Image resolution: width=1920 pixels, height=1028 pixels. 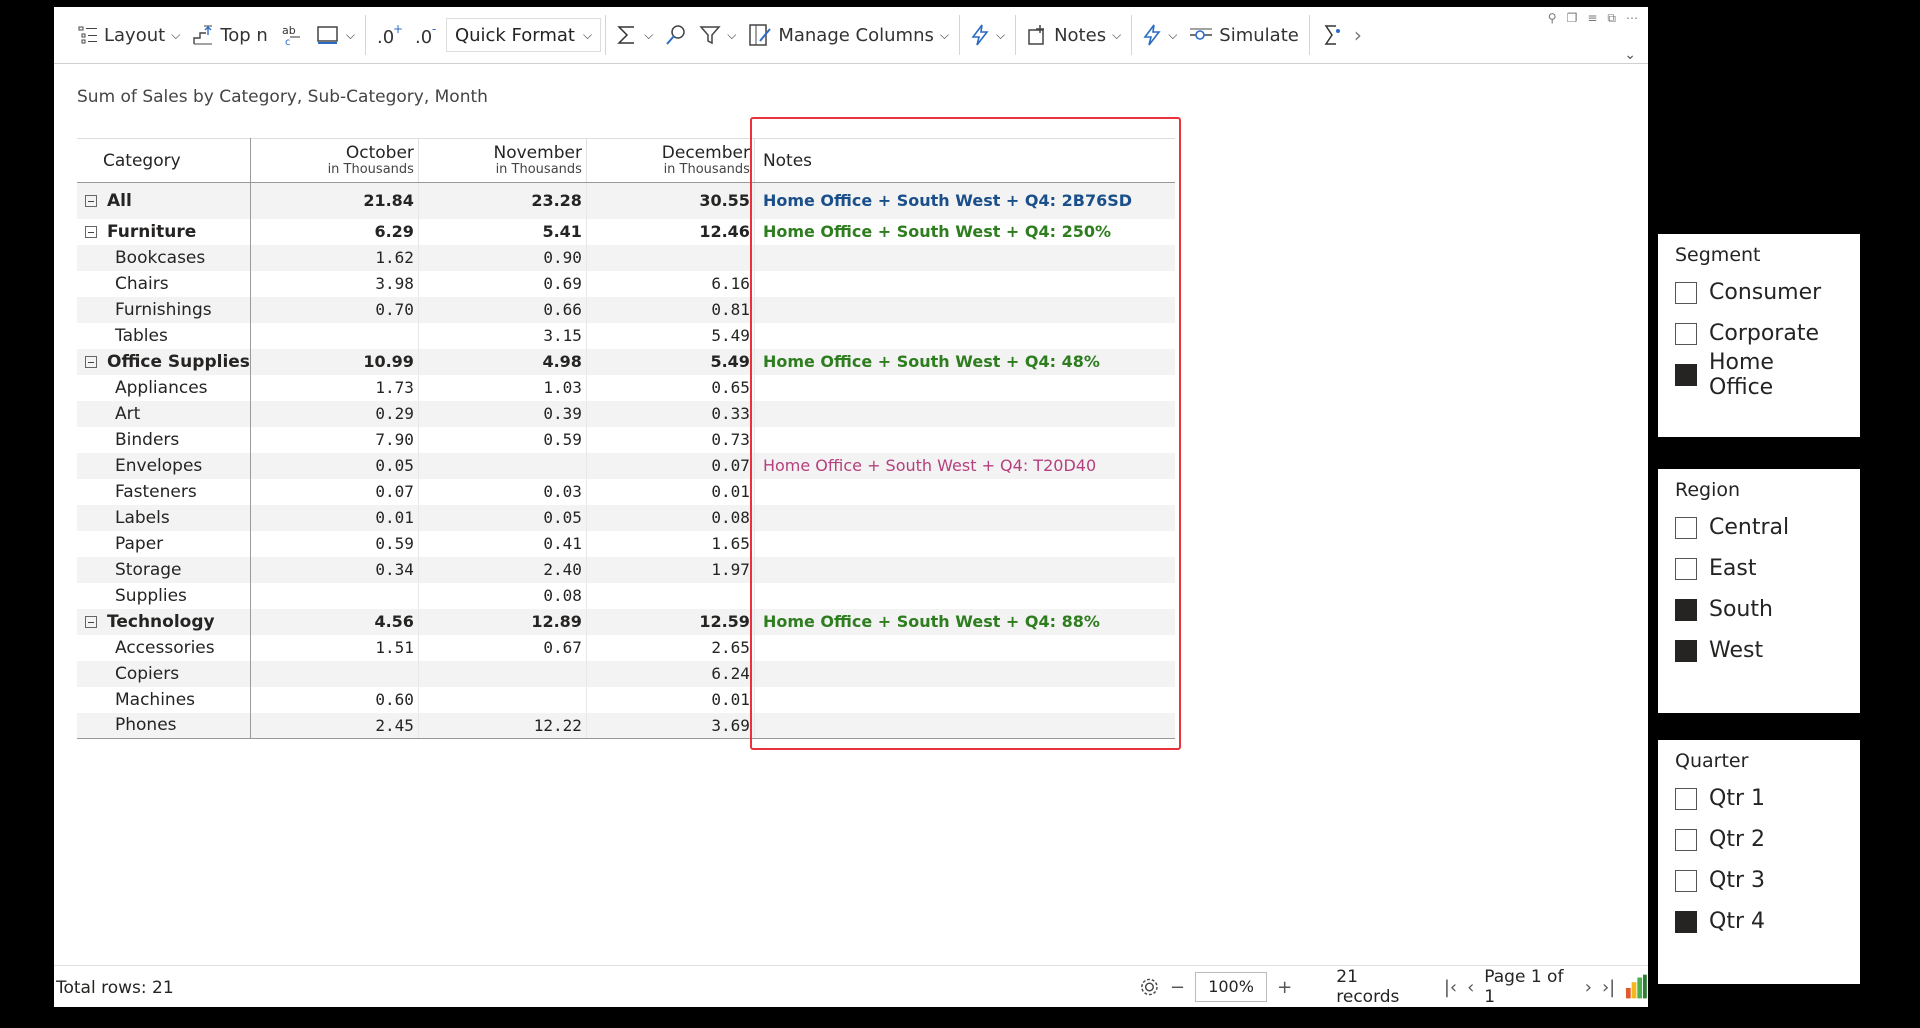 I want to click on slicer-option: West, so click(x=1759, y=650).